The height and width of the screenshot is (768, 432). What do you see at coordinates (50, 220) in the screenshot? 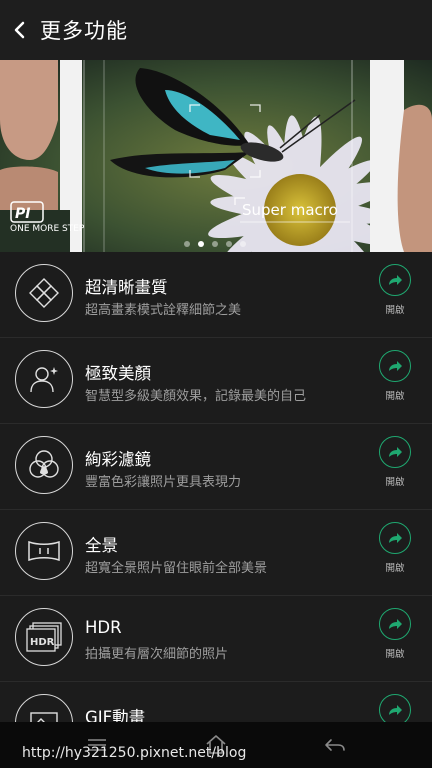
I see `brand-logo: PI ONE MORE STEP` at bounding box center [50, 220].